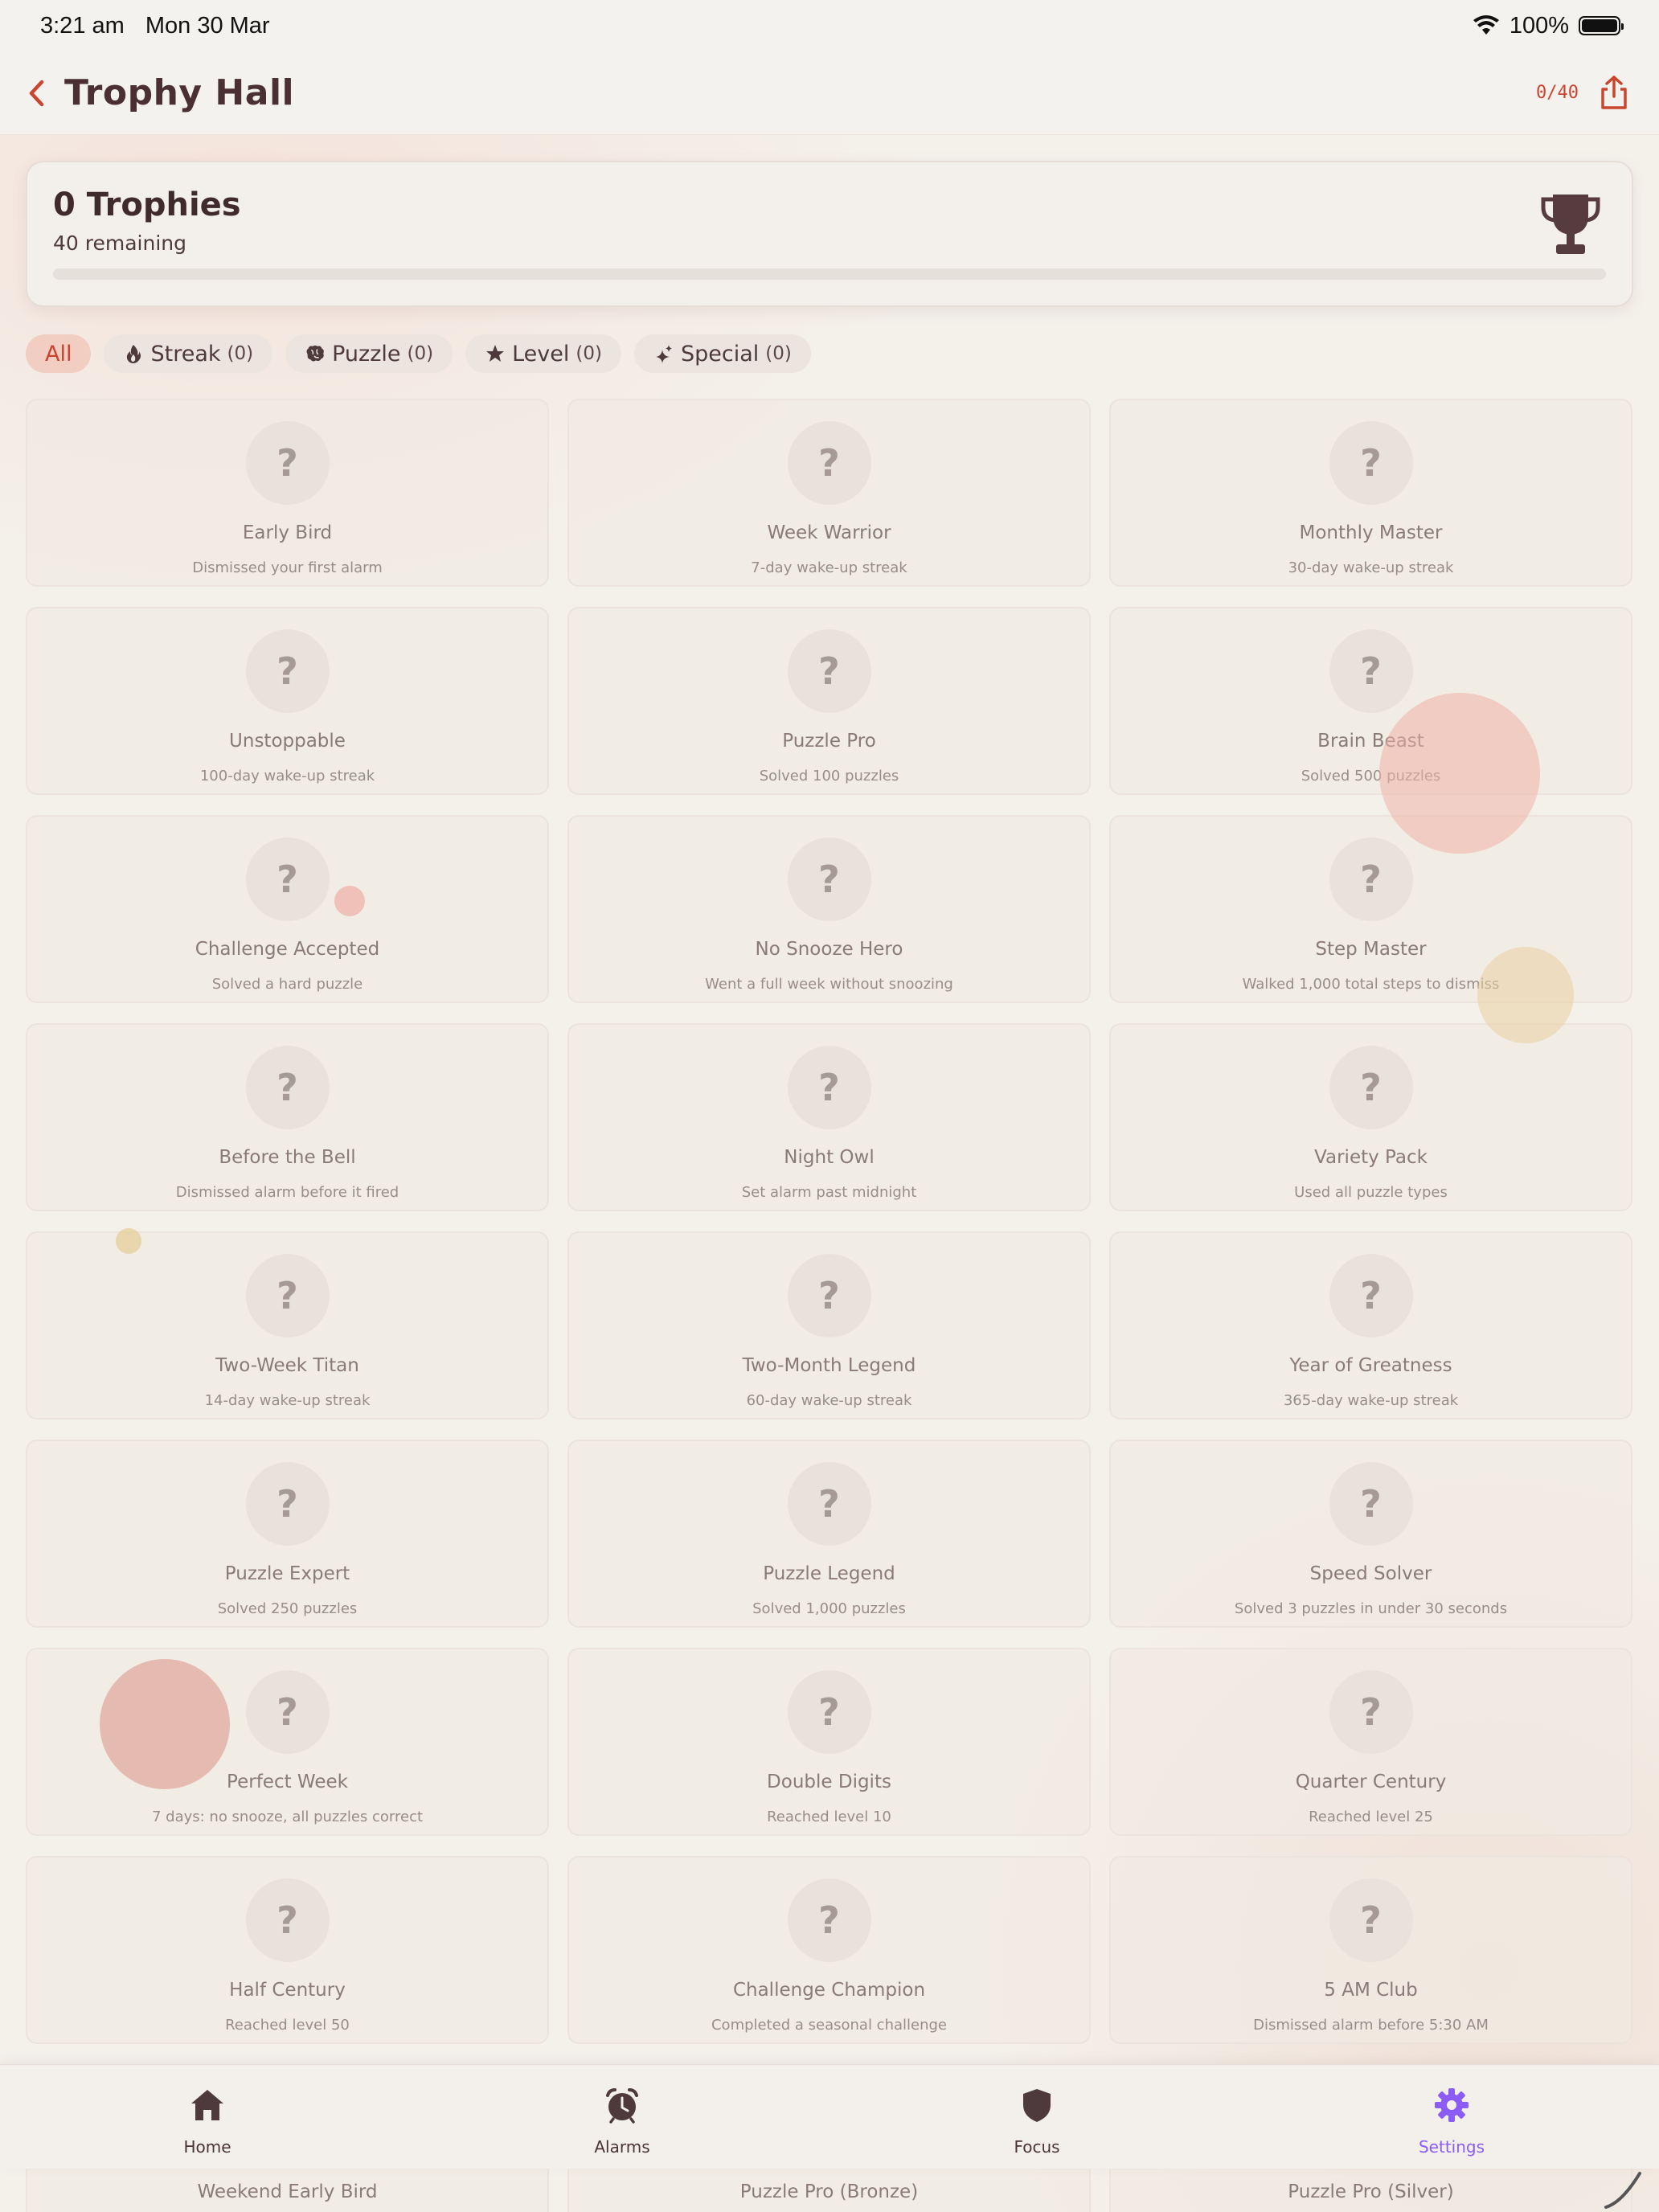 The image size is (1659, 2212). I want to click on trophy-card: ? Quarter Century Reached level 25, so click(1370, 1742).